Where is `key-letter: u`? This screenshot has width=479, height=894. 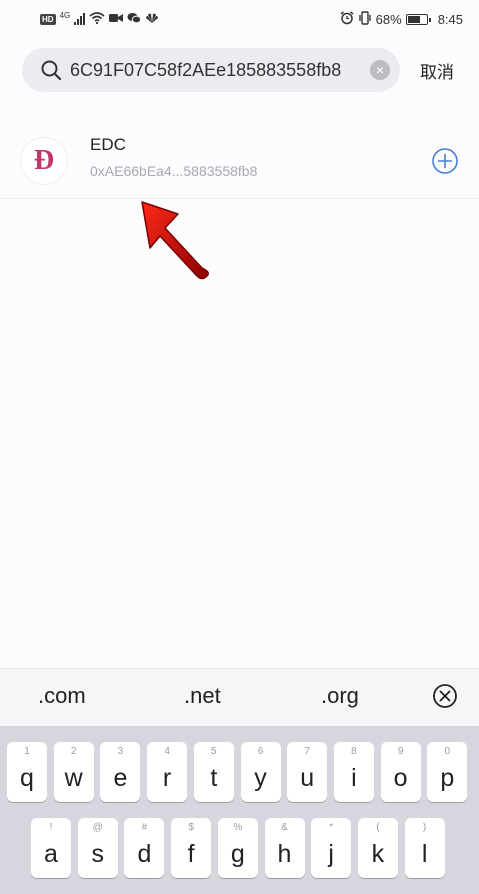 key-letter: u is located at coordinates (307, 778).